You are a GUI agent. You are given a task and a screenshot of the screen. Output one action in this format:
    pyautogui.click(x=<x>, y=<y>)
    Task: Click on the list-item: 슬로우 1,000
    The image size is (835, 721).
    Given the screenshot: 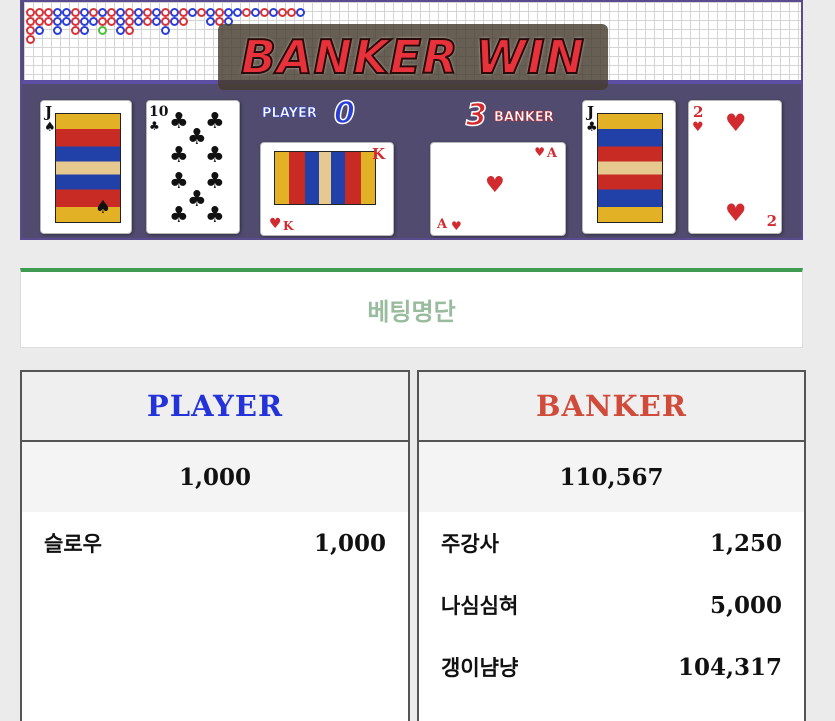 What is the action you would take?
    pyautogui.click(x=215, y=543)
    